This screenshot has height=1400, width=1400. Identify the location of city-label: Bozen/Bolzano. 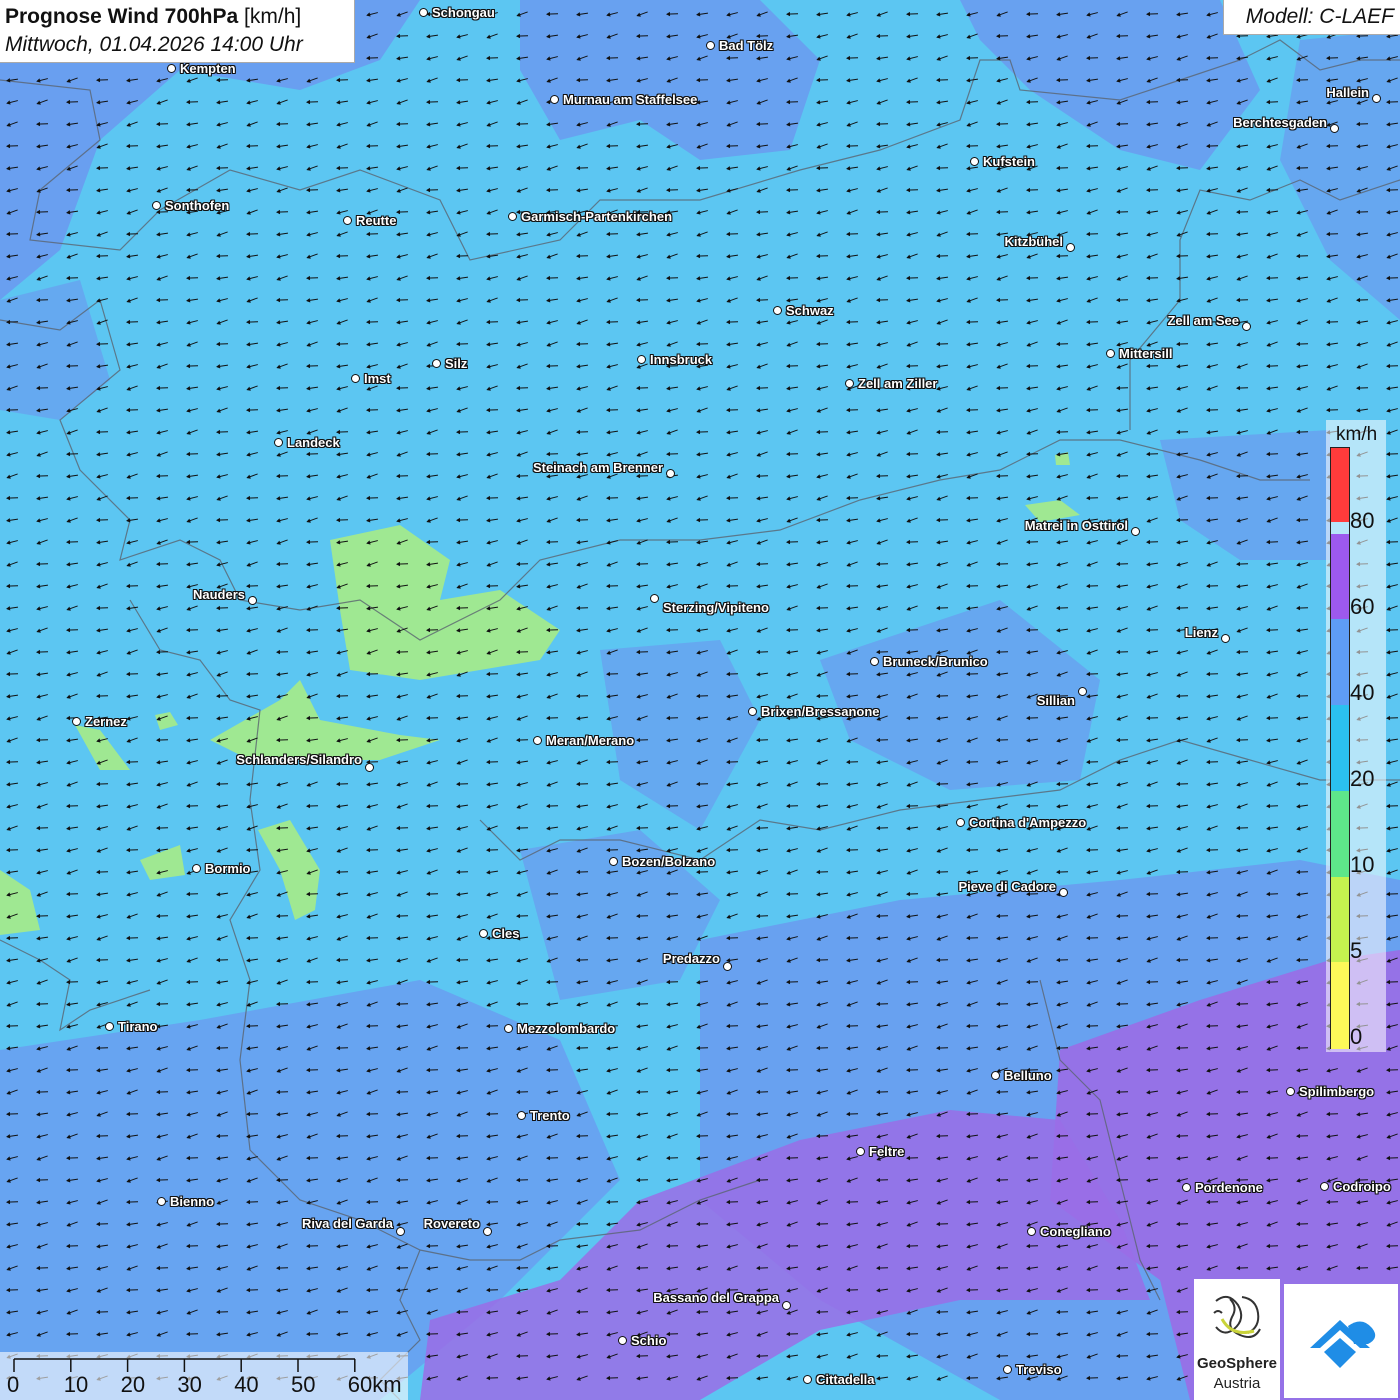
(668, 861).